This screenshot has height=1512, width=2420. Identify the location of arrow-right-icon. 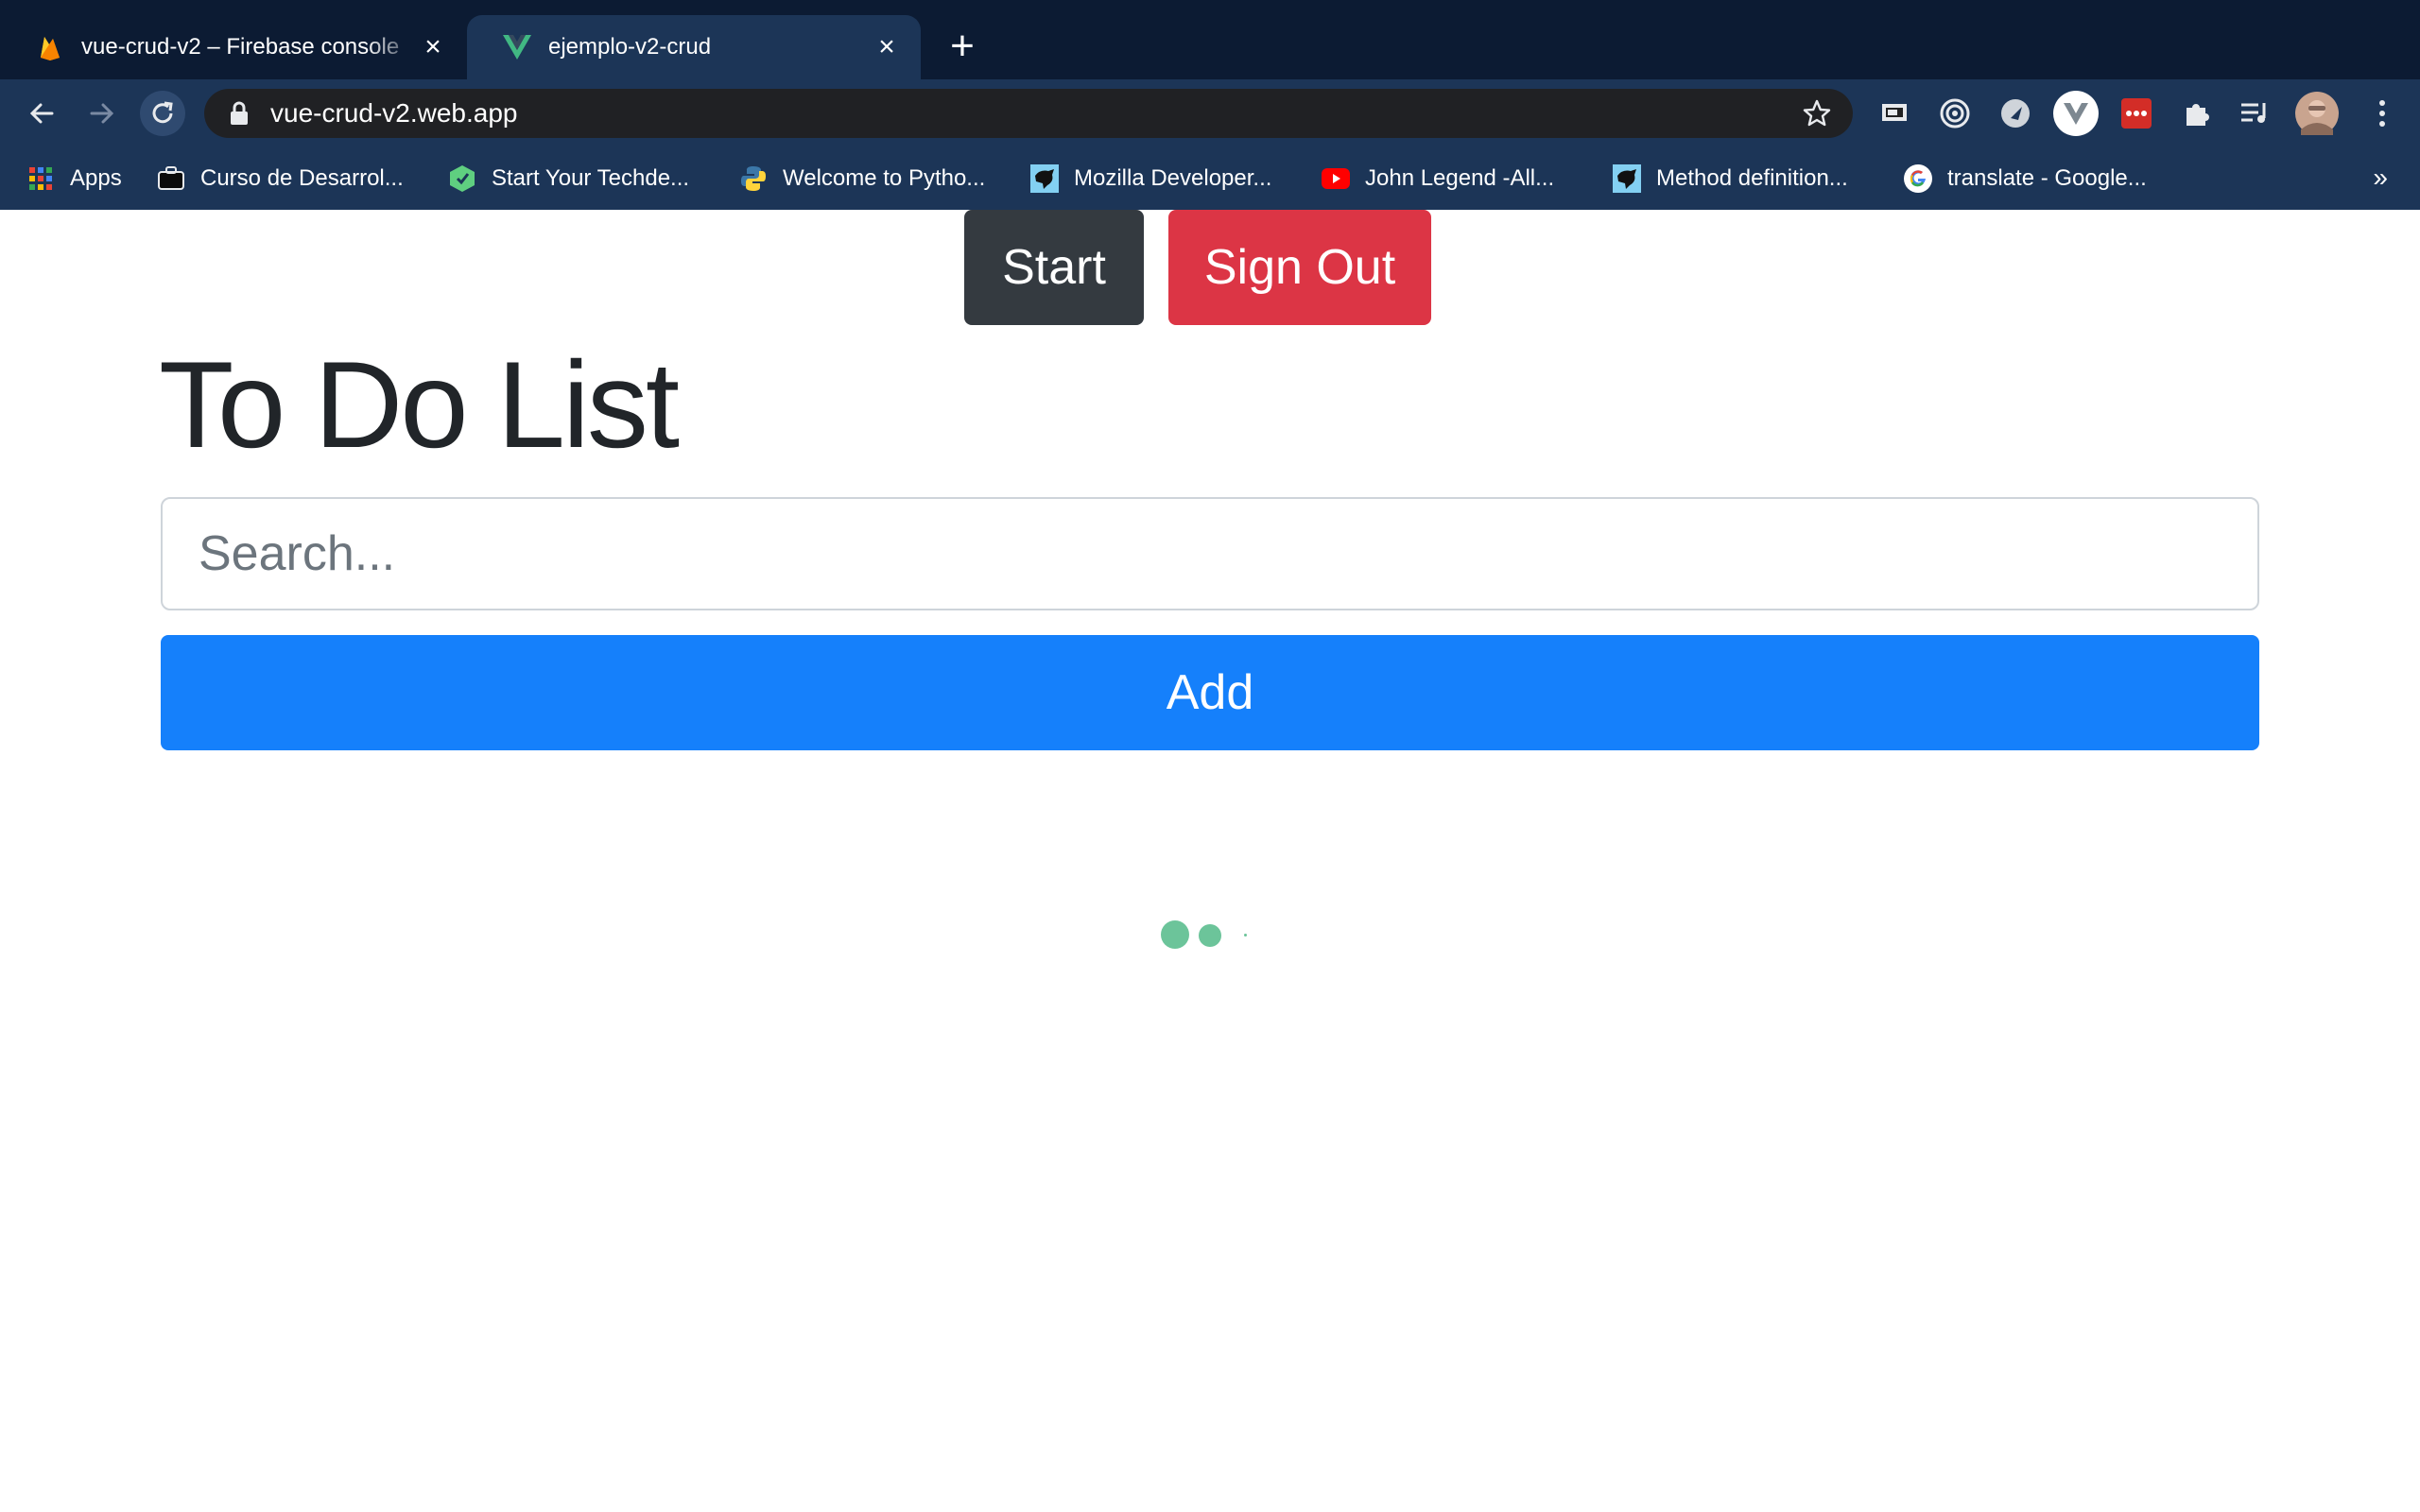
(102, 113).